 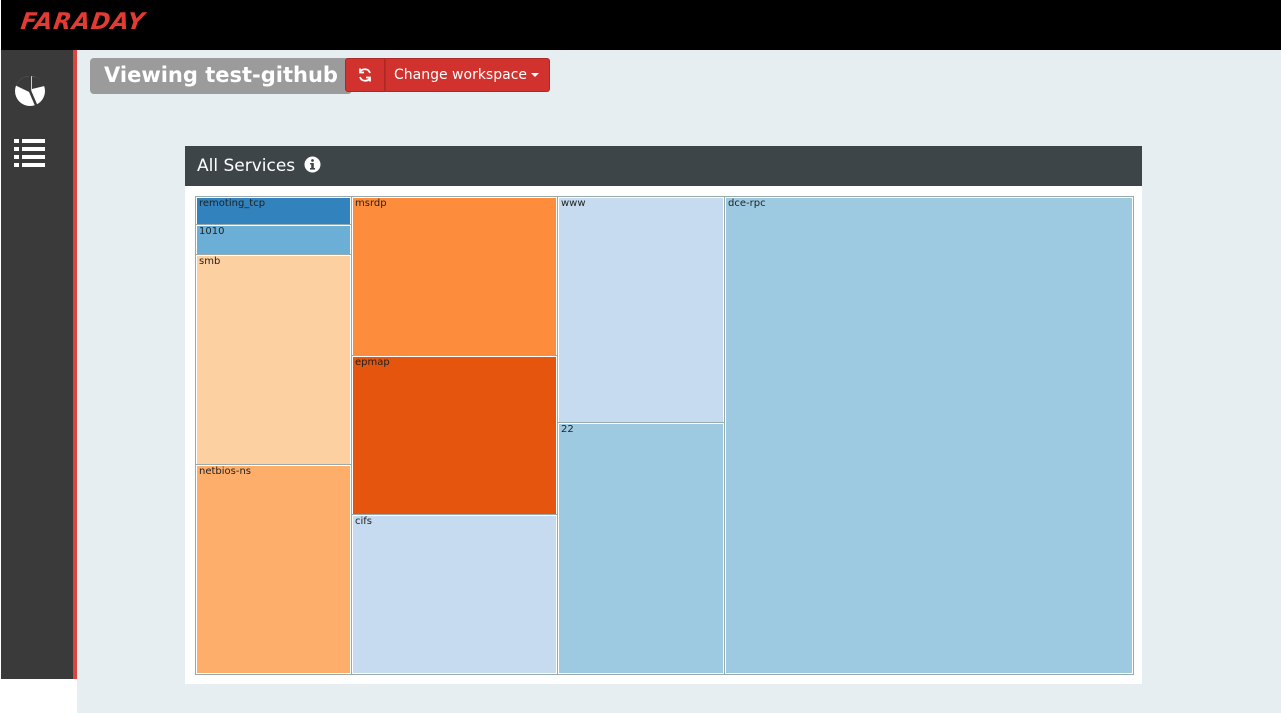 I want to click on top-navbar: FARADAY, so click(x=641, y=25).